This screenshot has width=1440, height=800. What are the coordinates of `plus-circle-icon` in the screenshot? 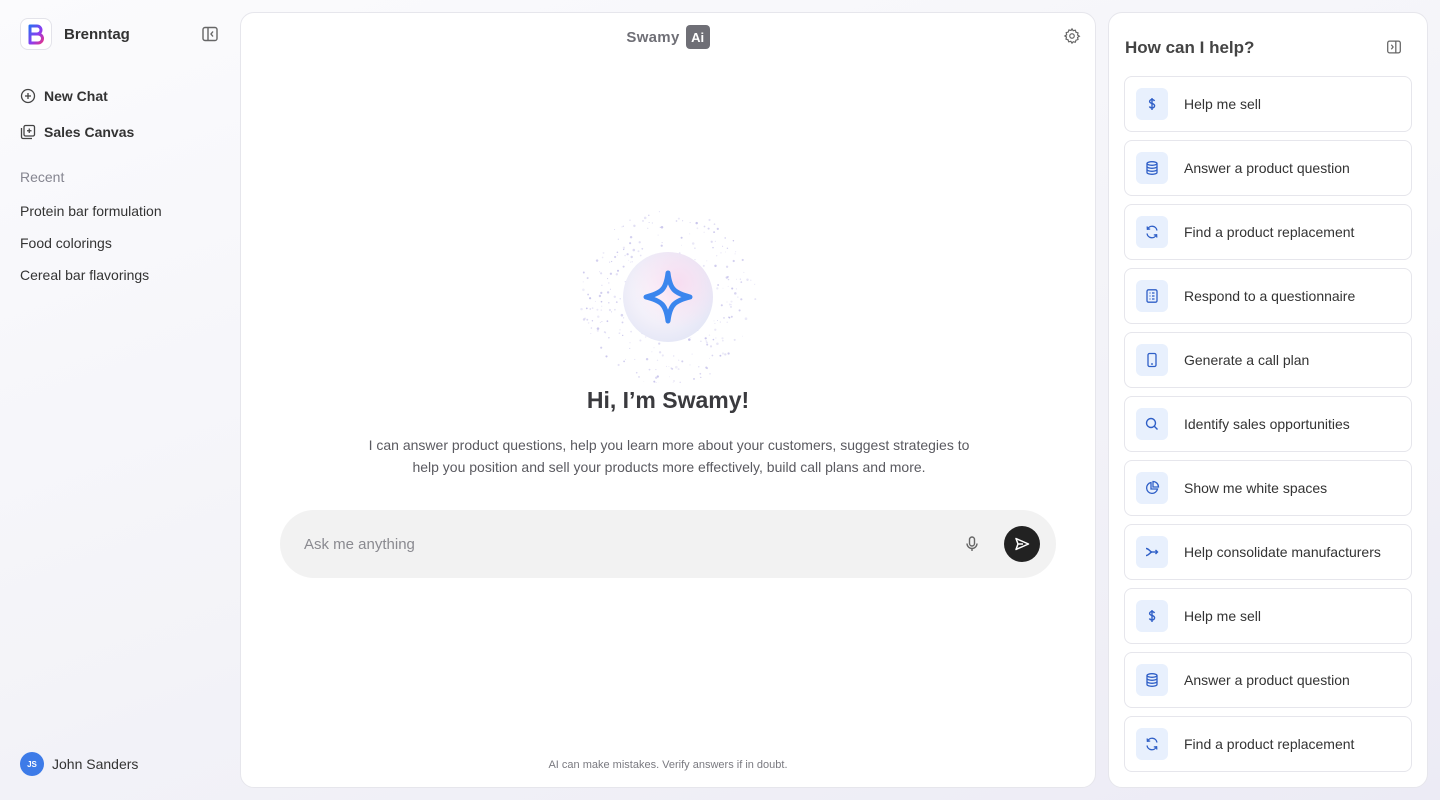 It's located at (28, 96).